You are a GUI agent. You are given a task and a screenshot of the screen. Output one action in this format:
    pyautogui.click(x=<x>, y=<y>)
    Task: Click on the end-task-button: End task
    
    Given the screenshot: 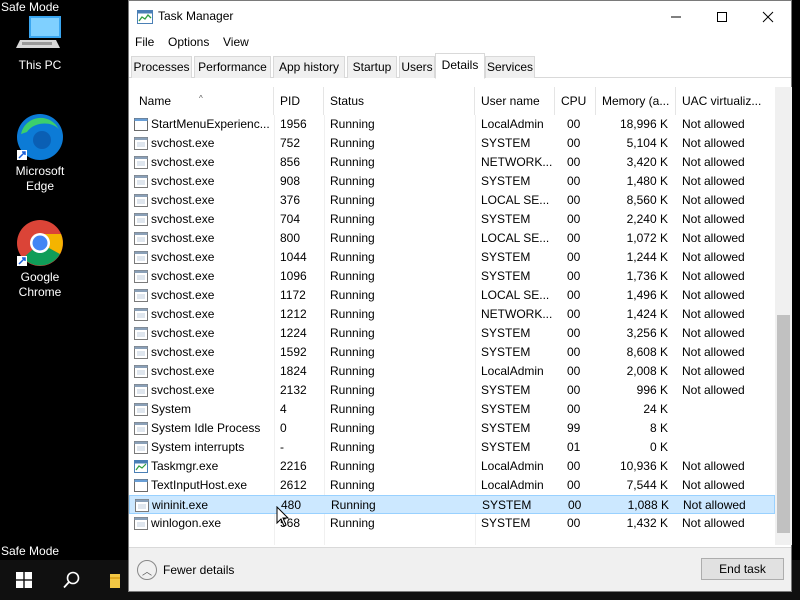 What is the action you would take?
    pyautogui.click(x=742, y=569)
    